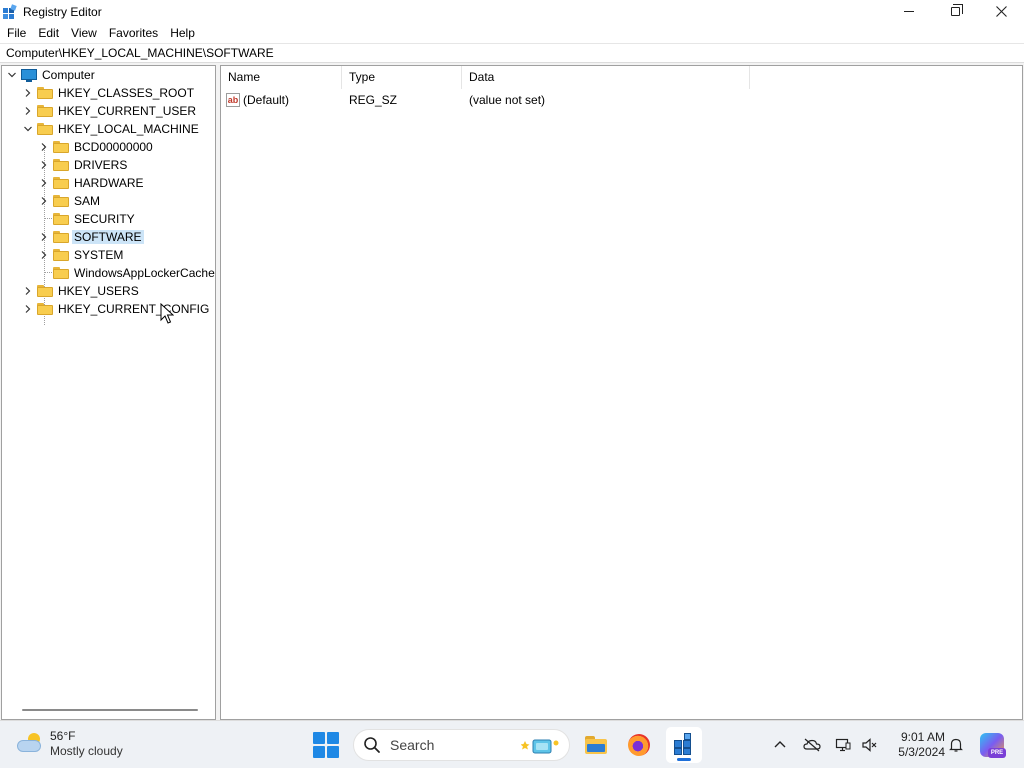 This screenshot has width=1024, height=768. I want to click on value-data: (value not set), so click(507, 100).